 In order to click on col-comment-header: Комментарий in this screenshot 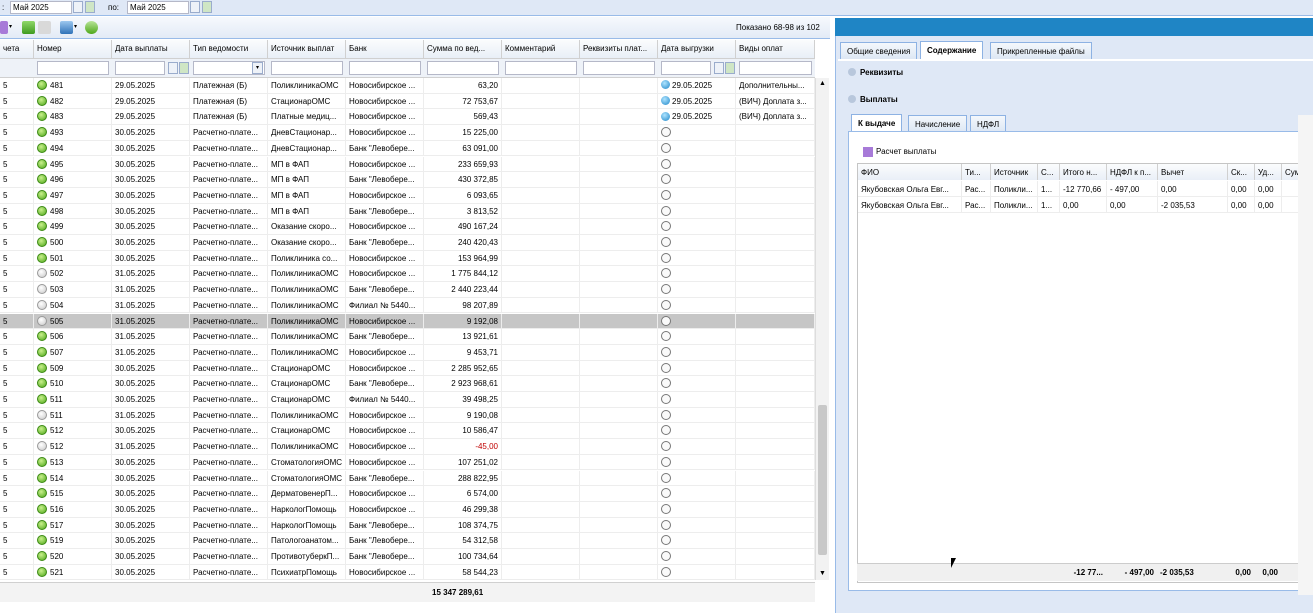, I will do `click(541, 49)`.